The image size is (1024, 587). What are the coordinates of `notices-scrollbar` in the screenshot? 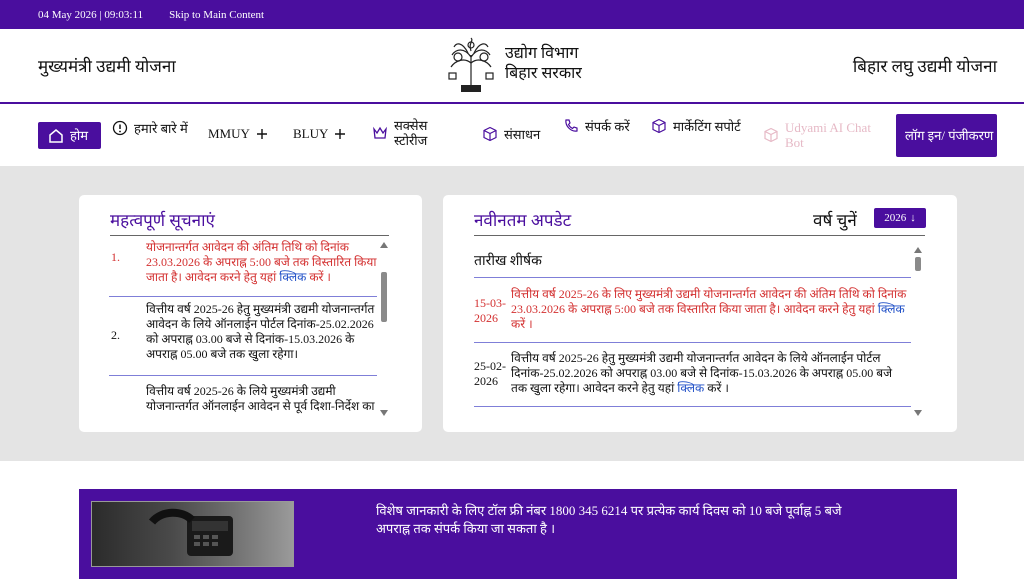 It's located at (384, 330).